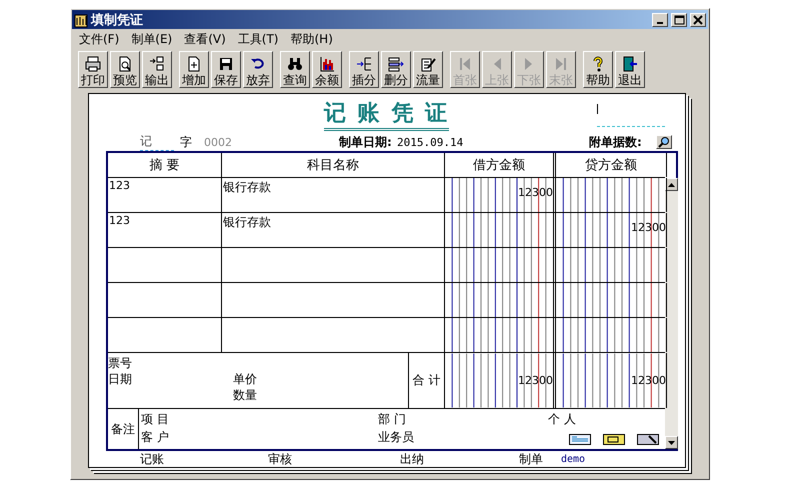 The height and width of the screenshot is (502, 790). What do you see at coordinates (671, 184) in the screenshot?
I see `up-arrow-icon` at bounding box center [671, 184].